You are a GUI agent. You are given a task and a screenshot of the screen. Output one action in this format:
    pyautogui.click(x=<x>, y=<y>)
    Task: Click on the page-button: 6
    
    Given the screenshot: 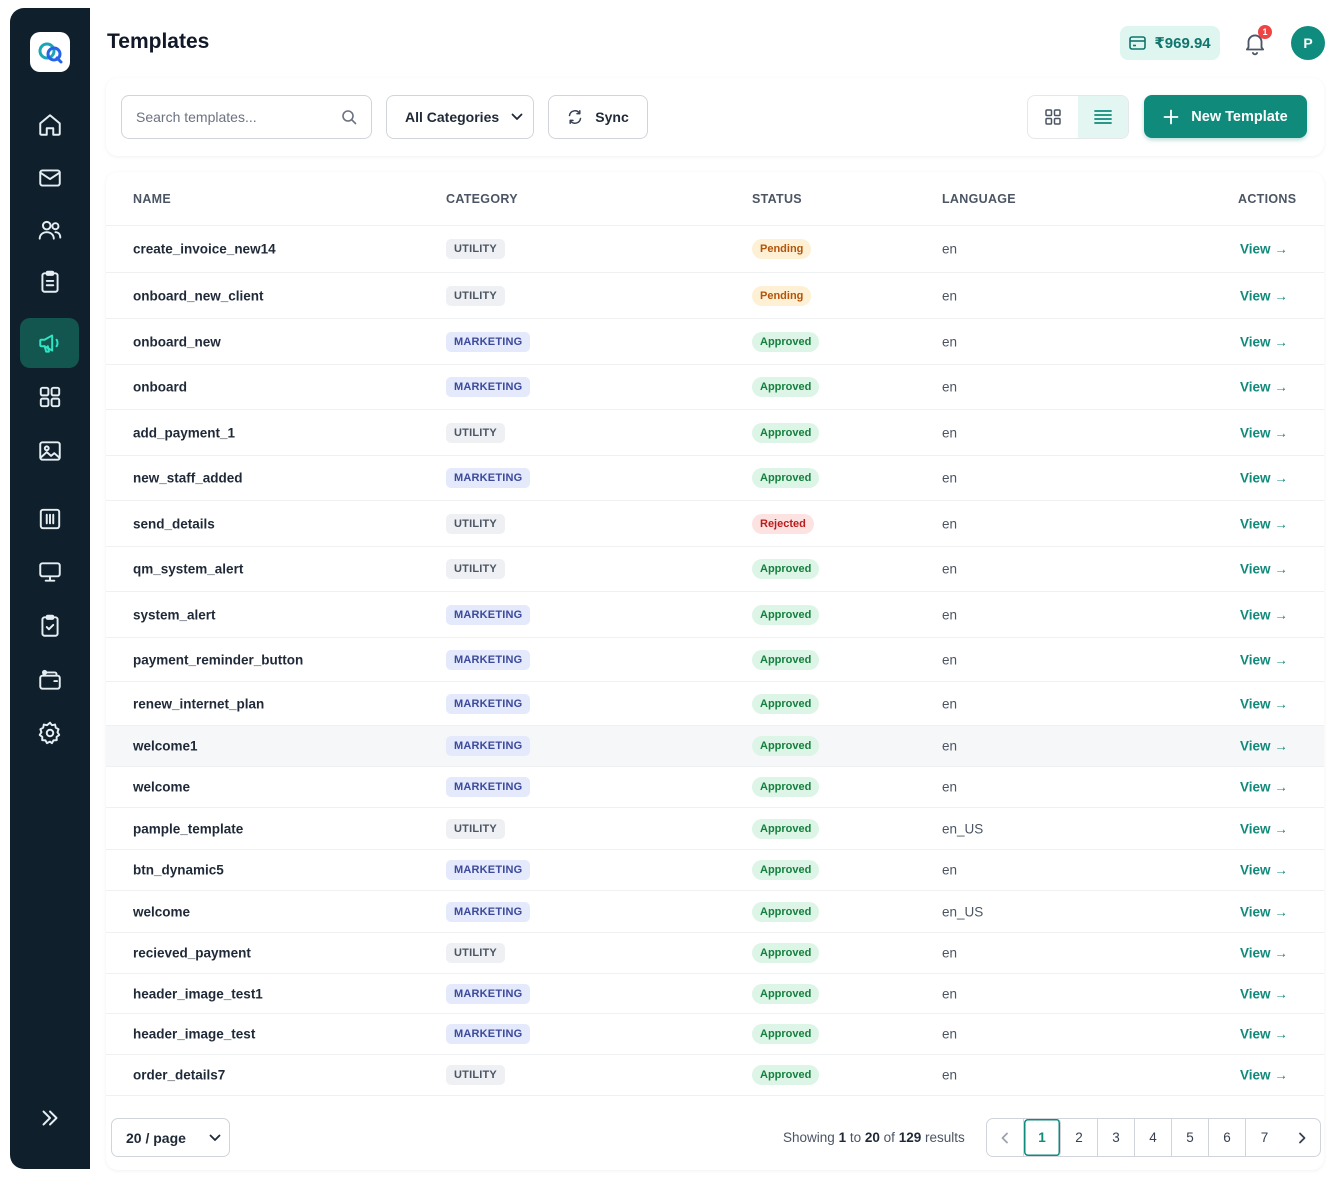 What is the action you would take?
    pyautogui.click(x=1227, y=1137)
    